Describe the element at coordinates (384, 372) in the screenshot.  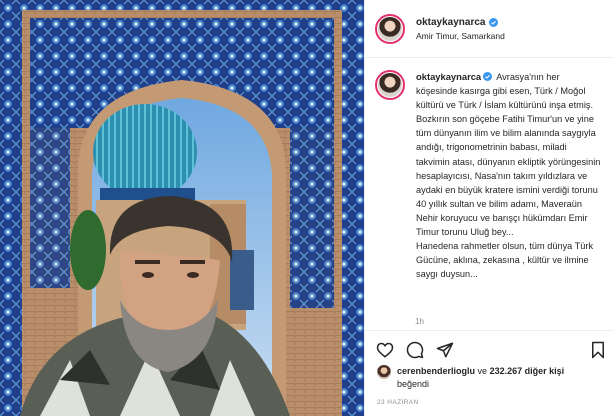
I see `liker-avatar` at that location.